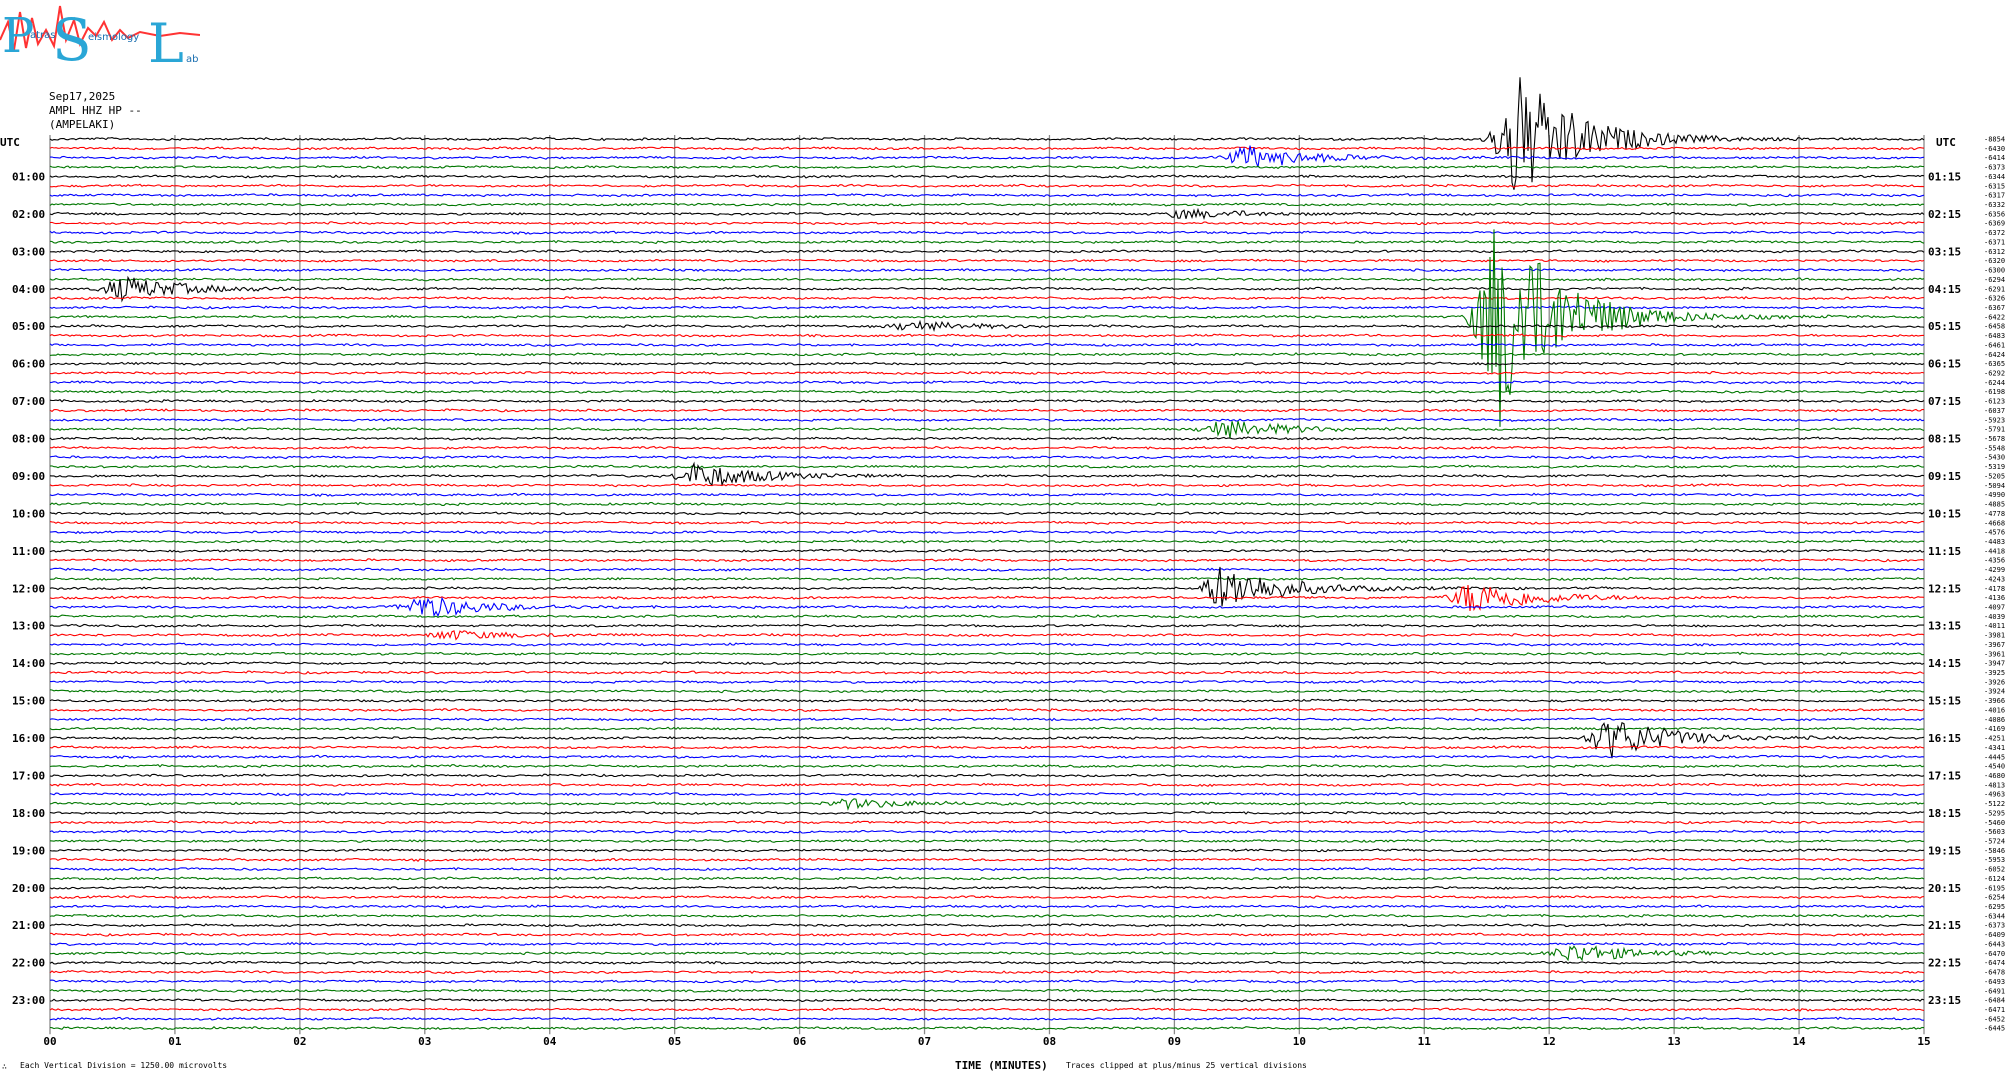 This screenshot has height=1080, width=2010. Describe the element at coordinates (28, 963) in the screenshot. I see `hour-label-left: 22:00` at that location.